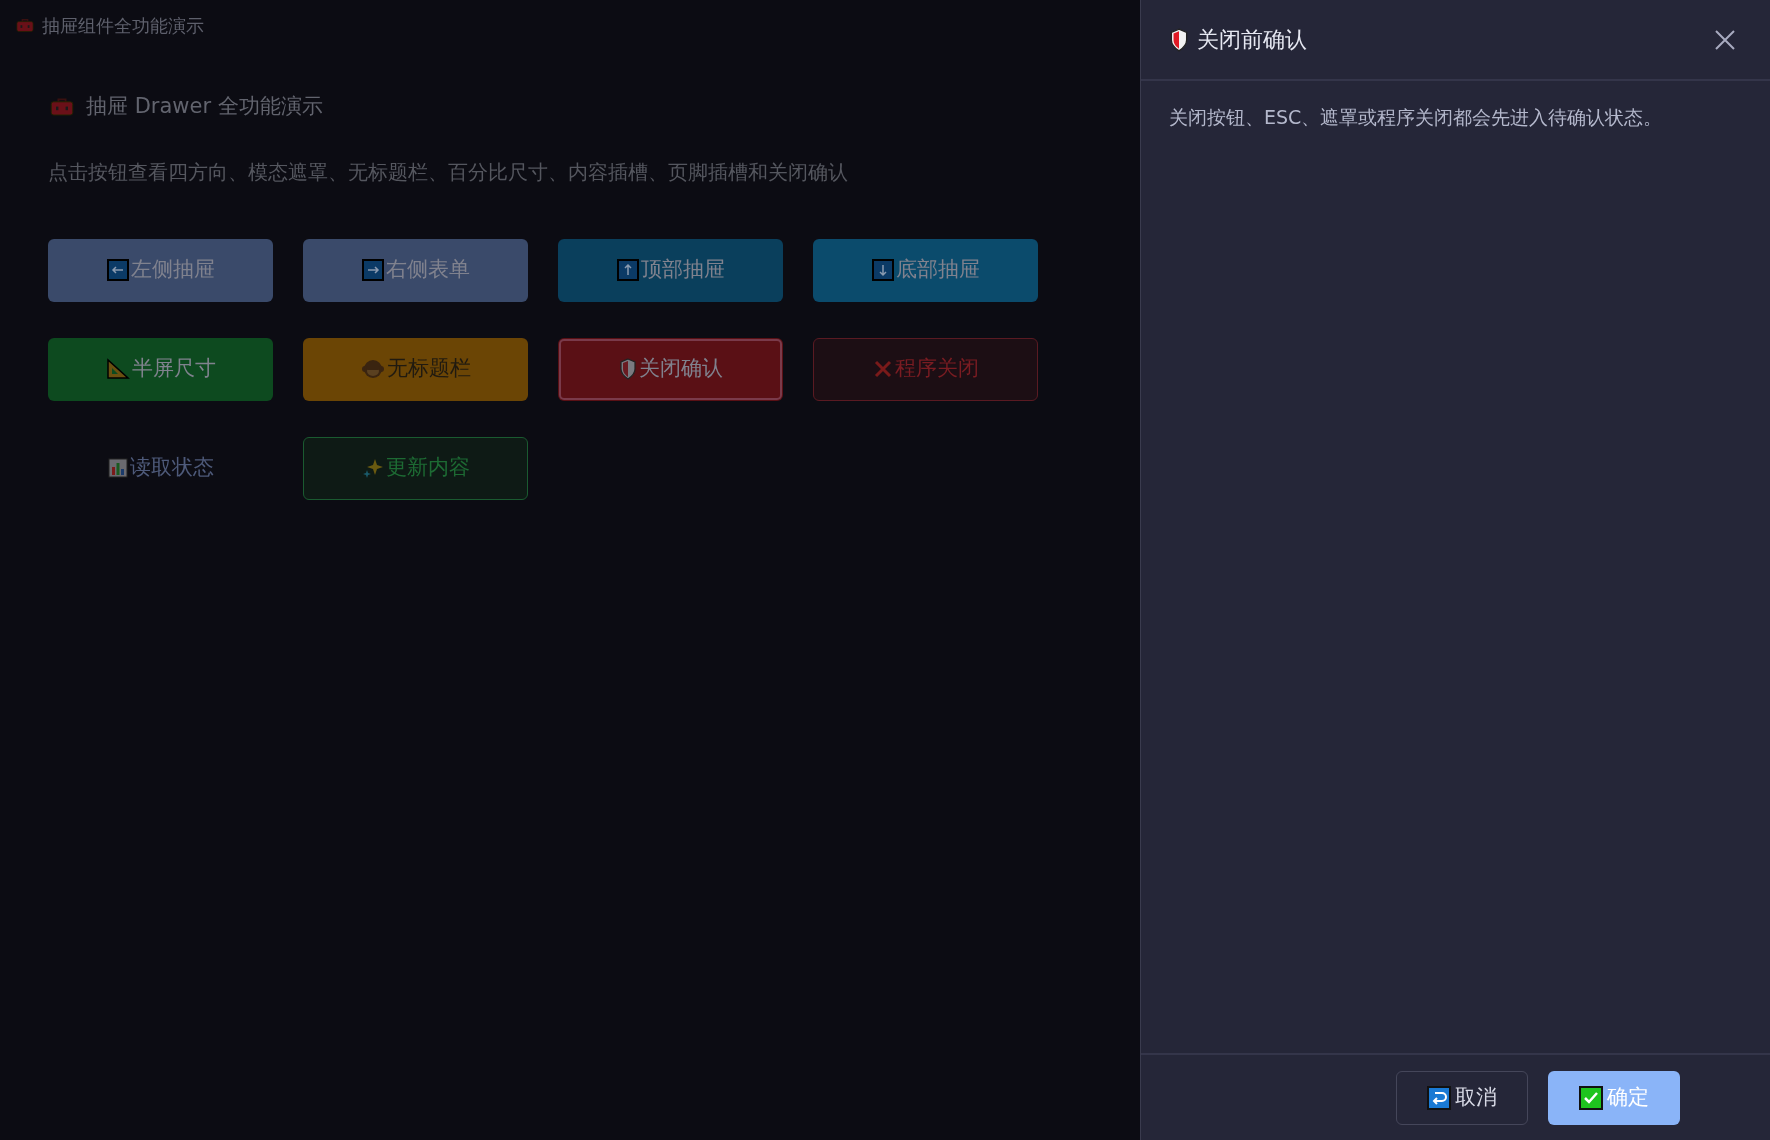  I want to click on demo-button: 关闭确认, so click(670, 369).